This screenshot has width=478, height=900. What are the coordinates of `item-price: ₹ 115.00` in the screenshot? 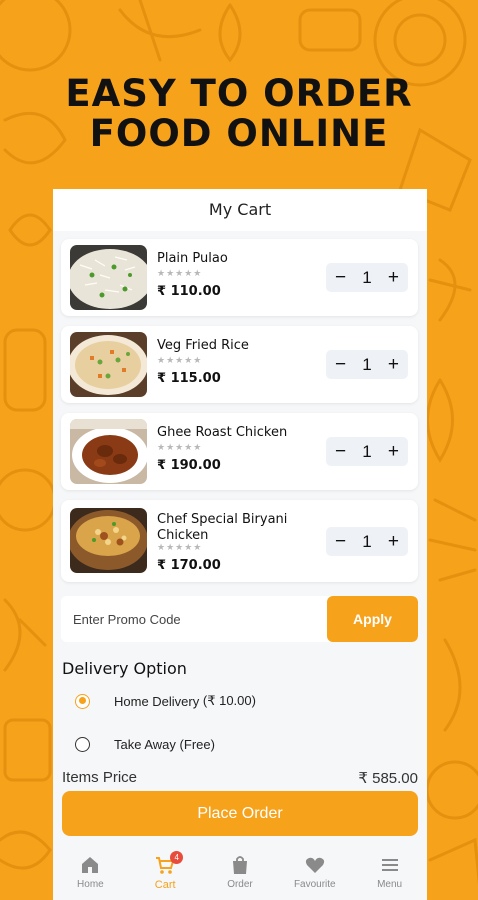 It's located at (189, 378).